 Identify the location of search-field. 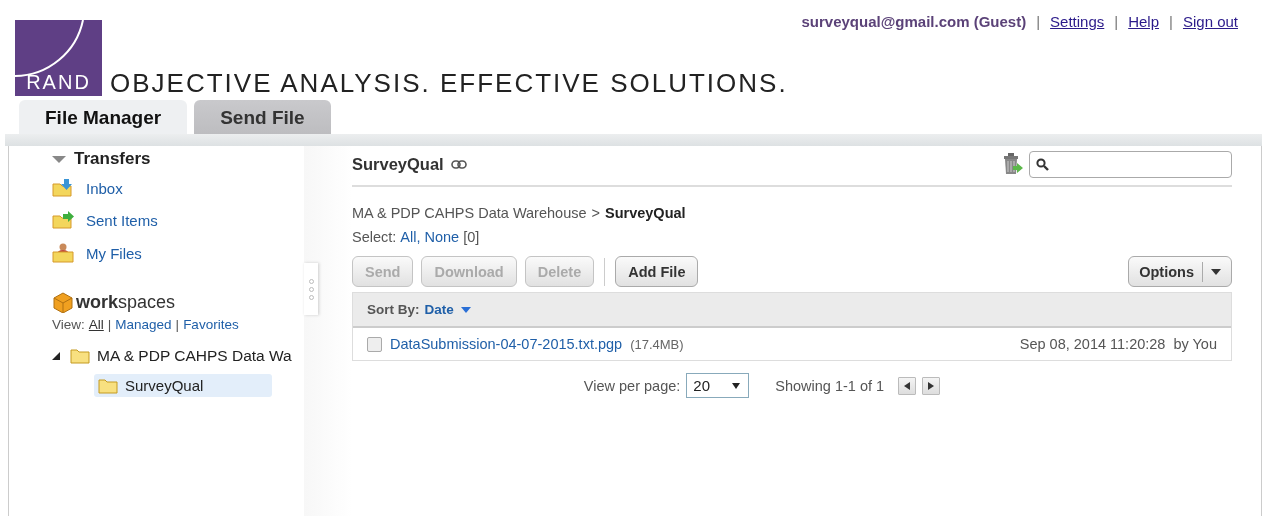
(1130, 164).